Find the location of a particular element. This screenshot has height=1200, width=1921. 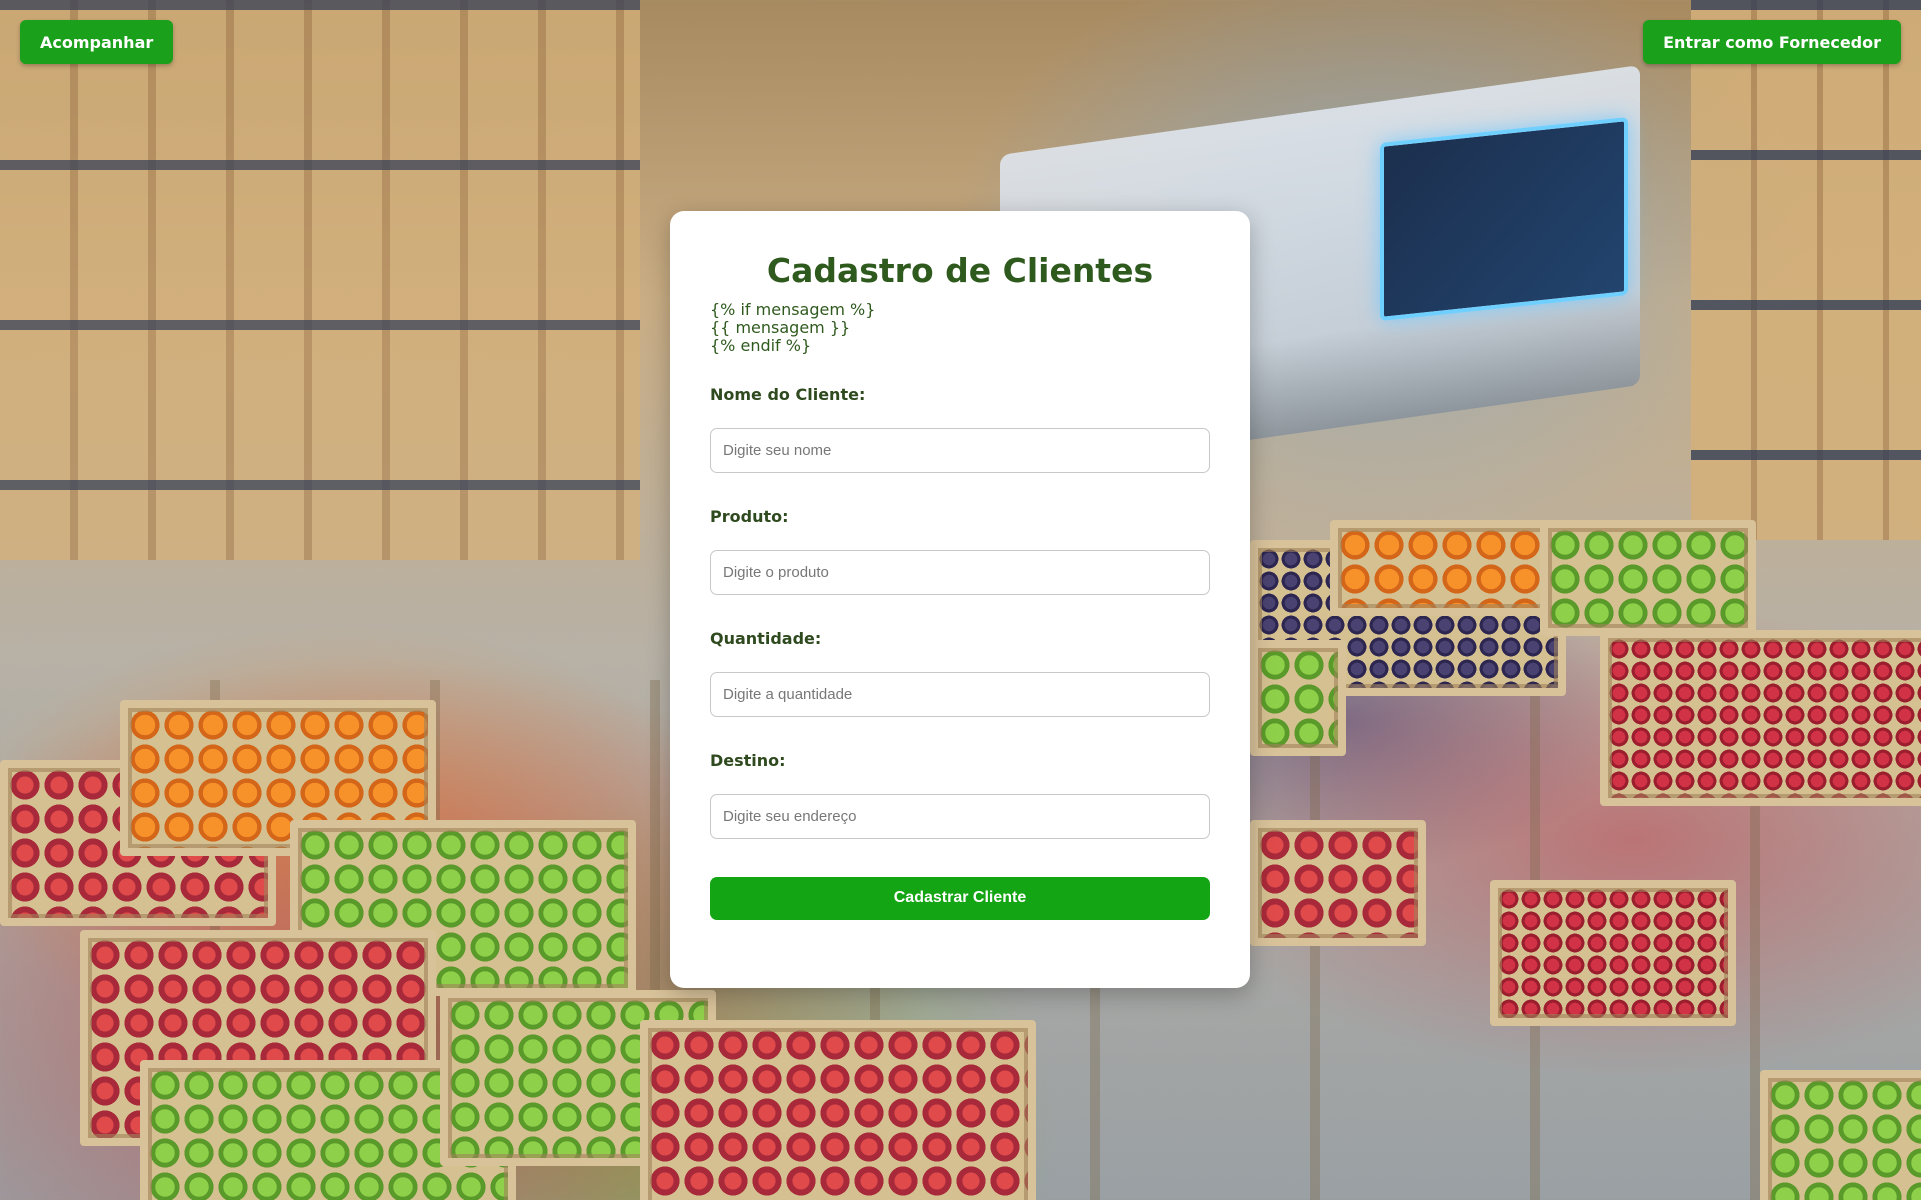

background-crate-red-fruit-front is located at coordinates (838, 1110).